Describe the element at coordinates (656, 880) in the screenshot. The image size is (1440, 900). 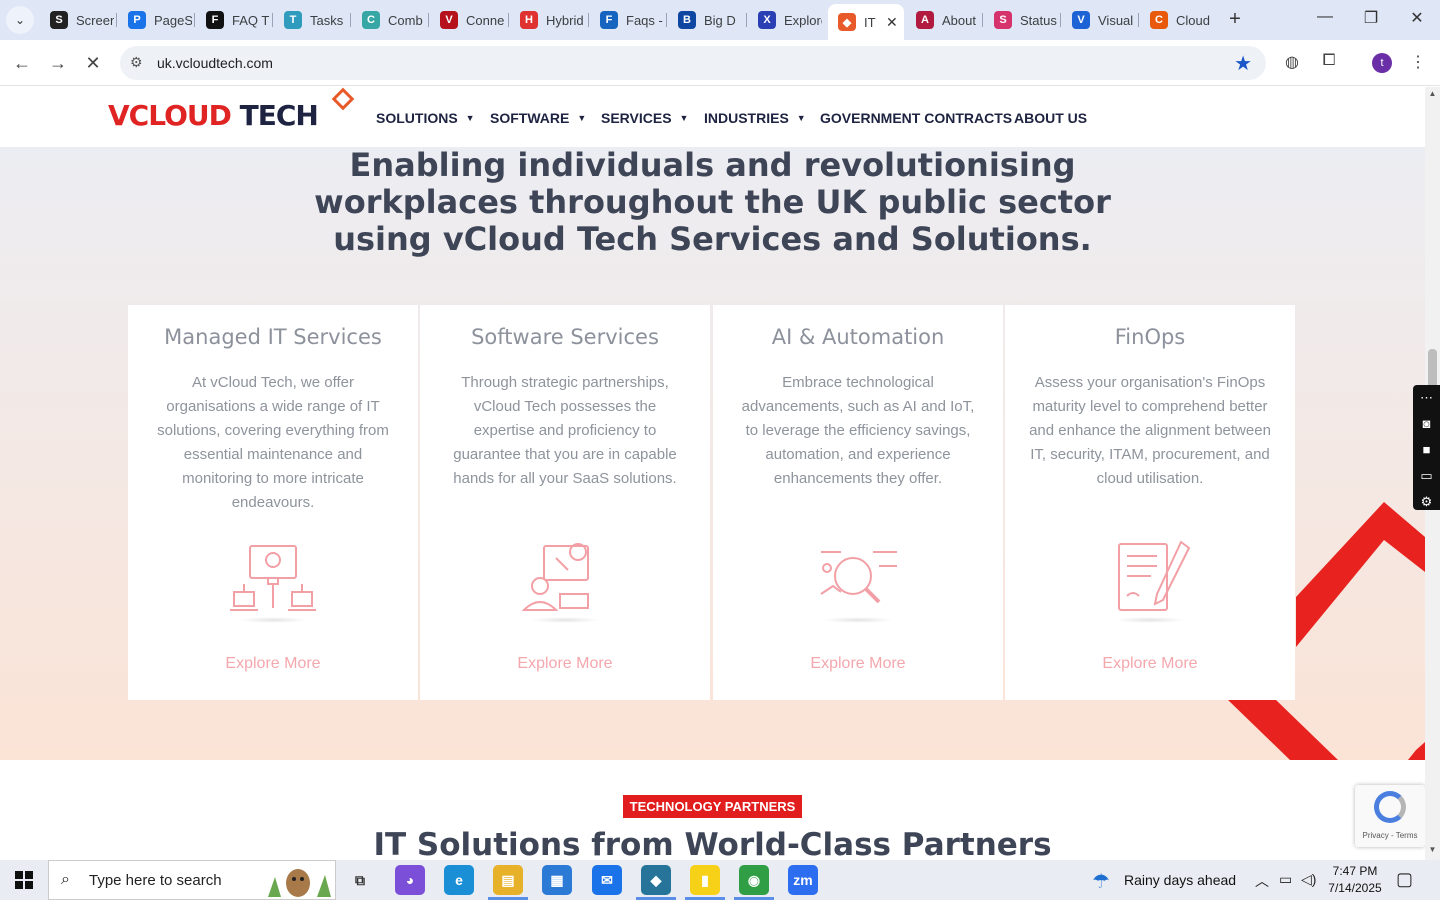
I see `app-diamond-icon: ◆` at that location.